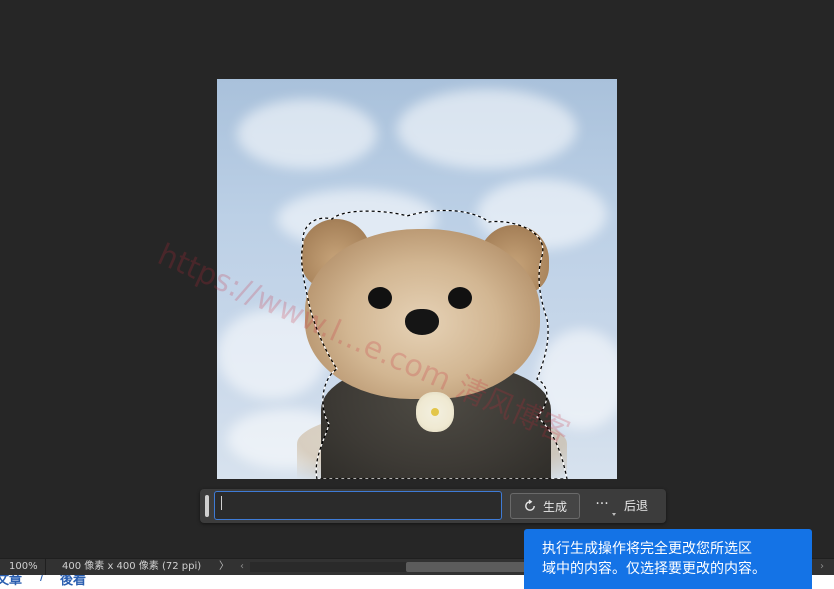 This screenshot has width=834, height=589. I want to click on tooltip-line-1: 执行生成操作将完全更改您所选区, so click(647, 549).